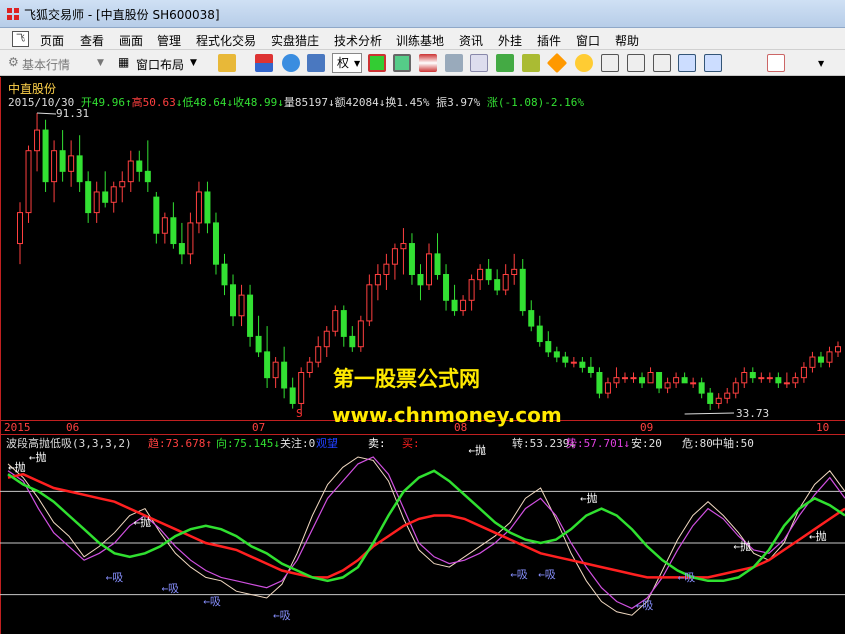  Describe the element at coordinates (454, 63) in the screenshot. I see `copy-icon` at that location.